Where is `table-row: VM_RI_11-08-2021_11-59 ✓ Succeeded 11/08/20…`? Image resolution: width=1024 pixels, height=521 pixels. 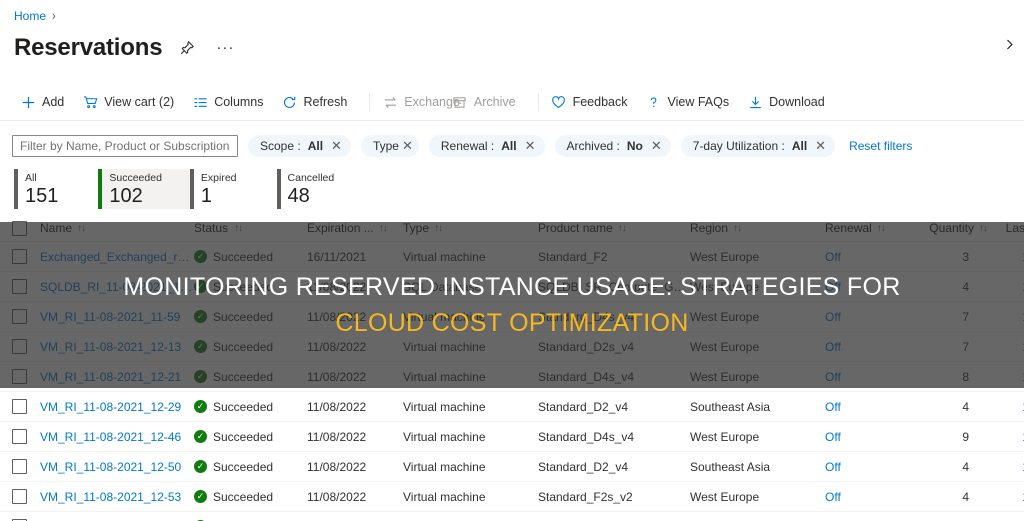
table-row: VM_RI_11-08-2021_11-59 ✓ Succeeded 11/08/20… is located at coordinates (512, 317).